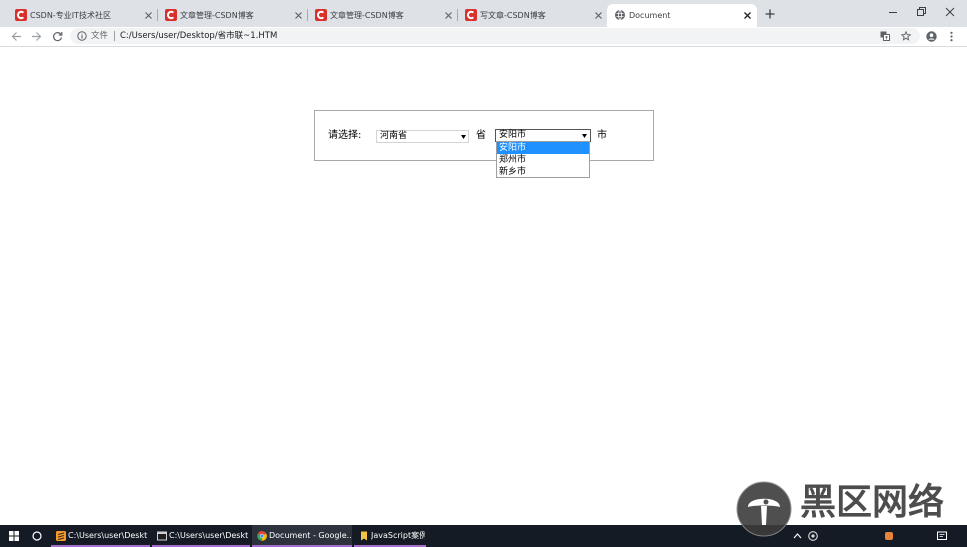 Image resolution: width=967 pixels, height=547 pixels. I want to click on tab-article-manage-2: 文章管理-CSDN博客, so click(383, 15).